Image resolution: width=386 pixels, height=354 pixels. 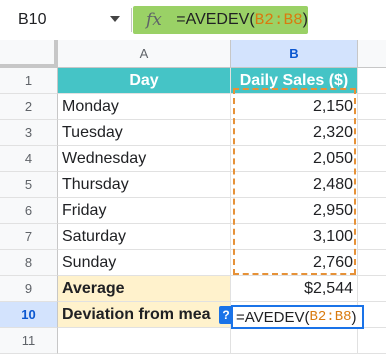 I want to click on formula-bar: B10 fx =AVEDEV(B2:B8), so click(x=193, y=20).